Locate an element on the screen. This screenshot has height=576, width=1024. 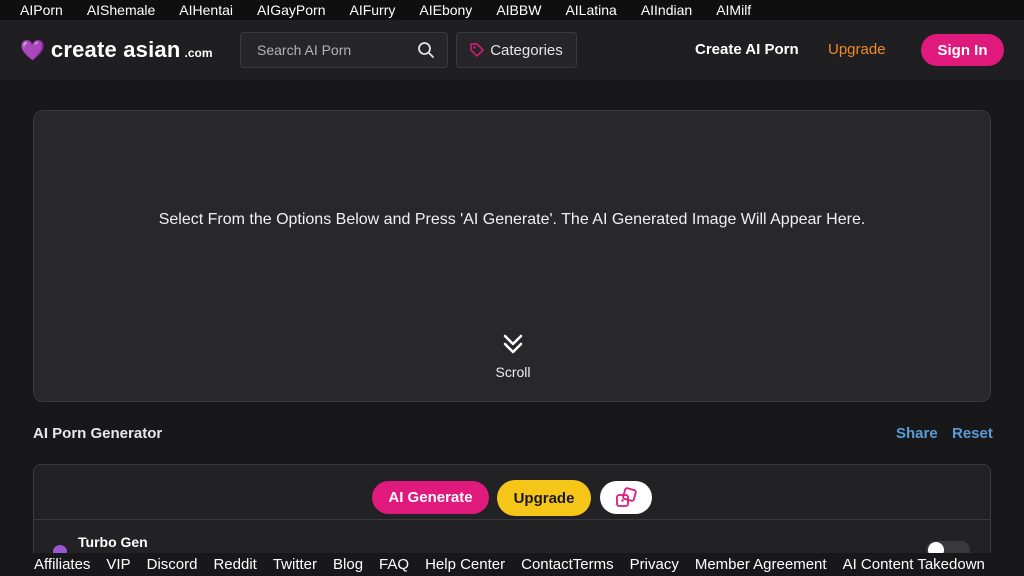
footer-link: Twitter is located at coordinates (295, 564).